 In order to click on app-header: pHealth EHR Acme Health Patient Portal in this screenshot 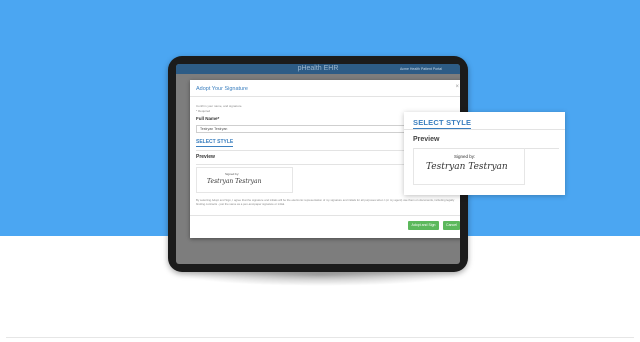, I will do `click(318, 69)`.